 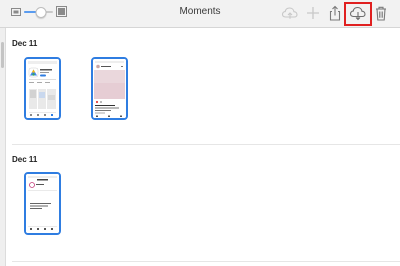 What do you see at coordinates (3, 147) in the screenshot?
I see `sidebar-scrollbar` at bounding box center [3, 147].